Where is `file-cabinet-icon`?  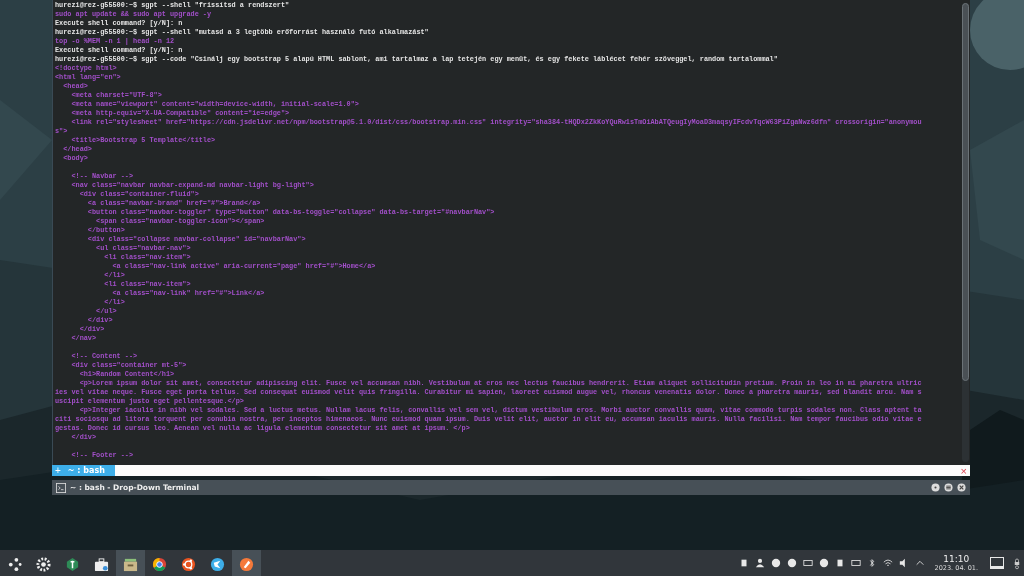
file-cabinet-icon is located at coordinates (130, 564).